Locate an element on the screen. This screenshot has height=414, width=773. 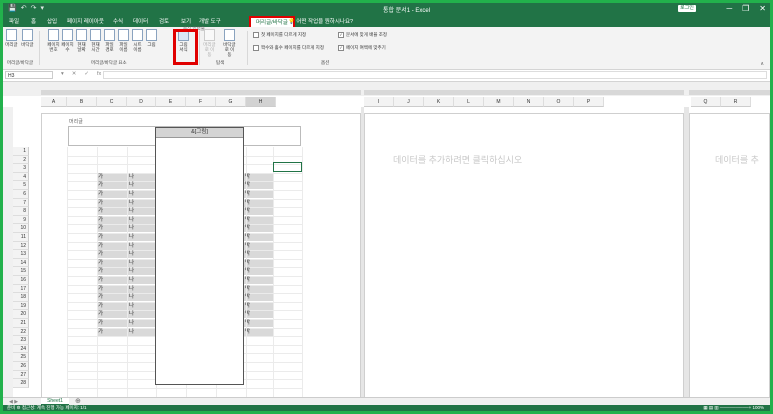
row-header-2: 2 is located at coordinates (21, 160).